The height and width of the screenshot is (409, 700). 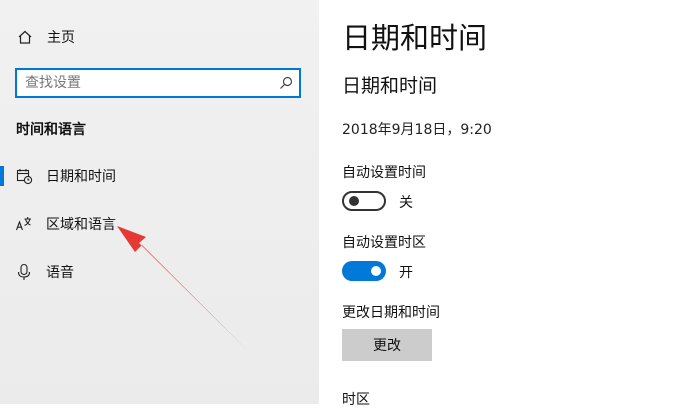 I want to click on sidebar-item-date-time: 日期和时间, so click(x=159, y=176).